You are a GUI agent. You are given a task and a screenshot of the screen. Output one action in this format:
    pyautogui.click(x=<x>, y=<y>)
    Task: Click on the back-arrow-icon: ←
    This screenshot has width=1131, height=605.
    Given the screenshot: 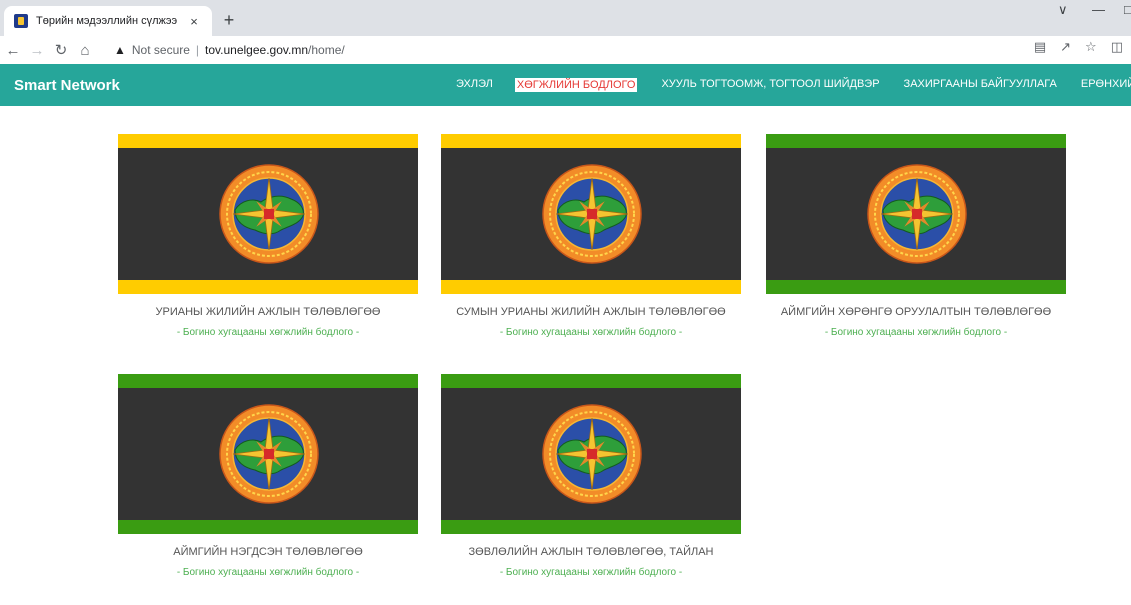 What is the action you would take?
    pyautogui.click(x=13, y=50)
    